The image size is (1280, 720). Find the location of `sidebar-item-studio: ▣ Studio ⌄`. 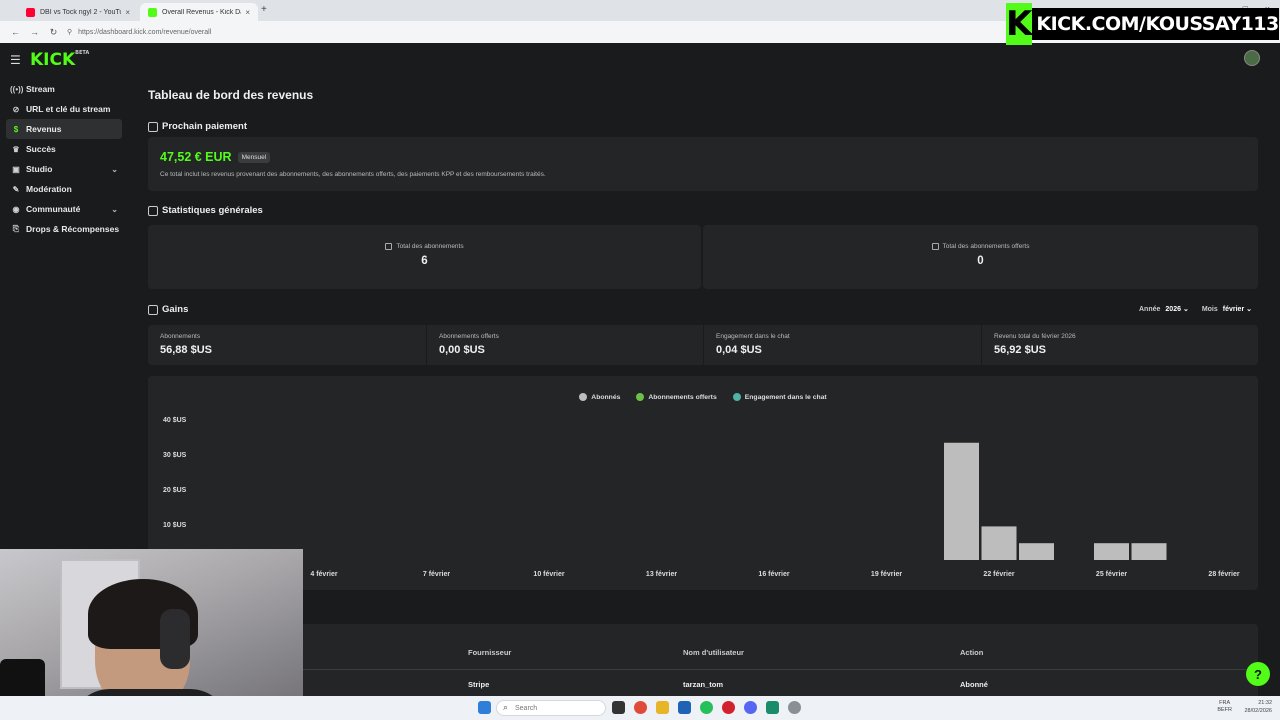

sidebar-item-studio: ▣ Studio ⌄ is located at coordinates (64, 169).